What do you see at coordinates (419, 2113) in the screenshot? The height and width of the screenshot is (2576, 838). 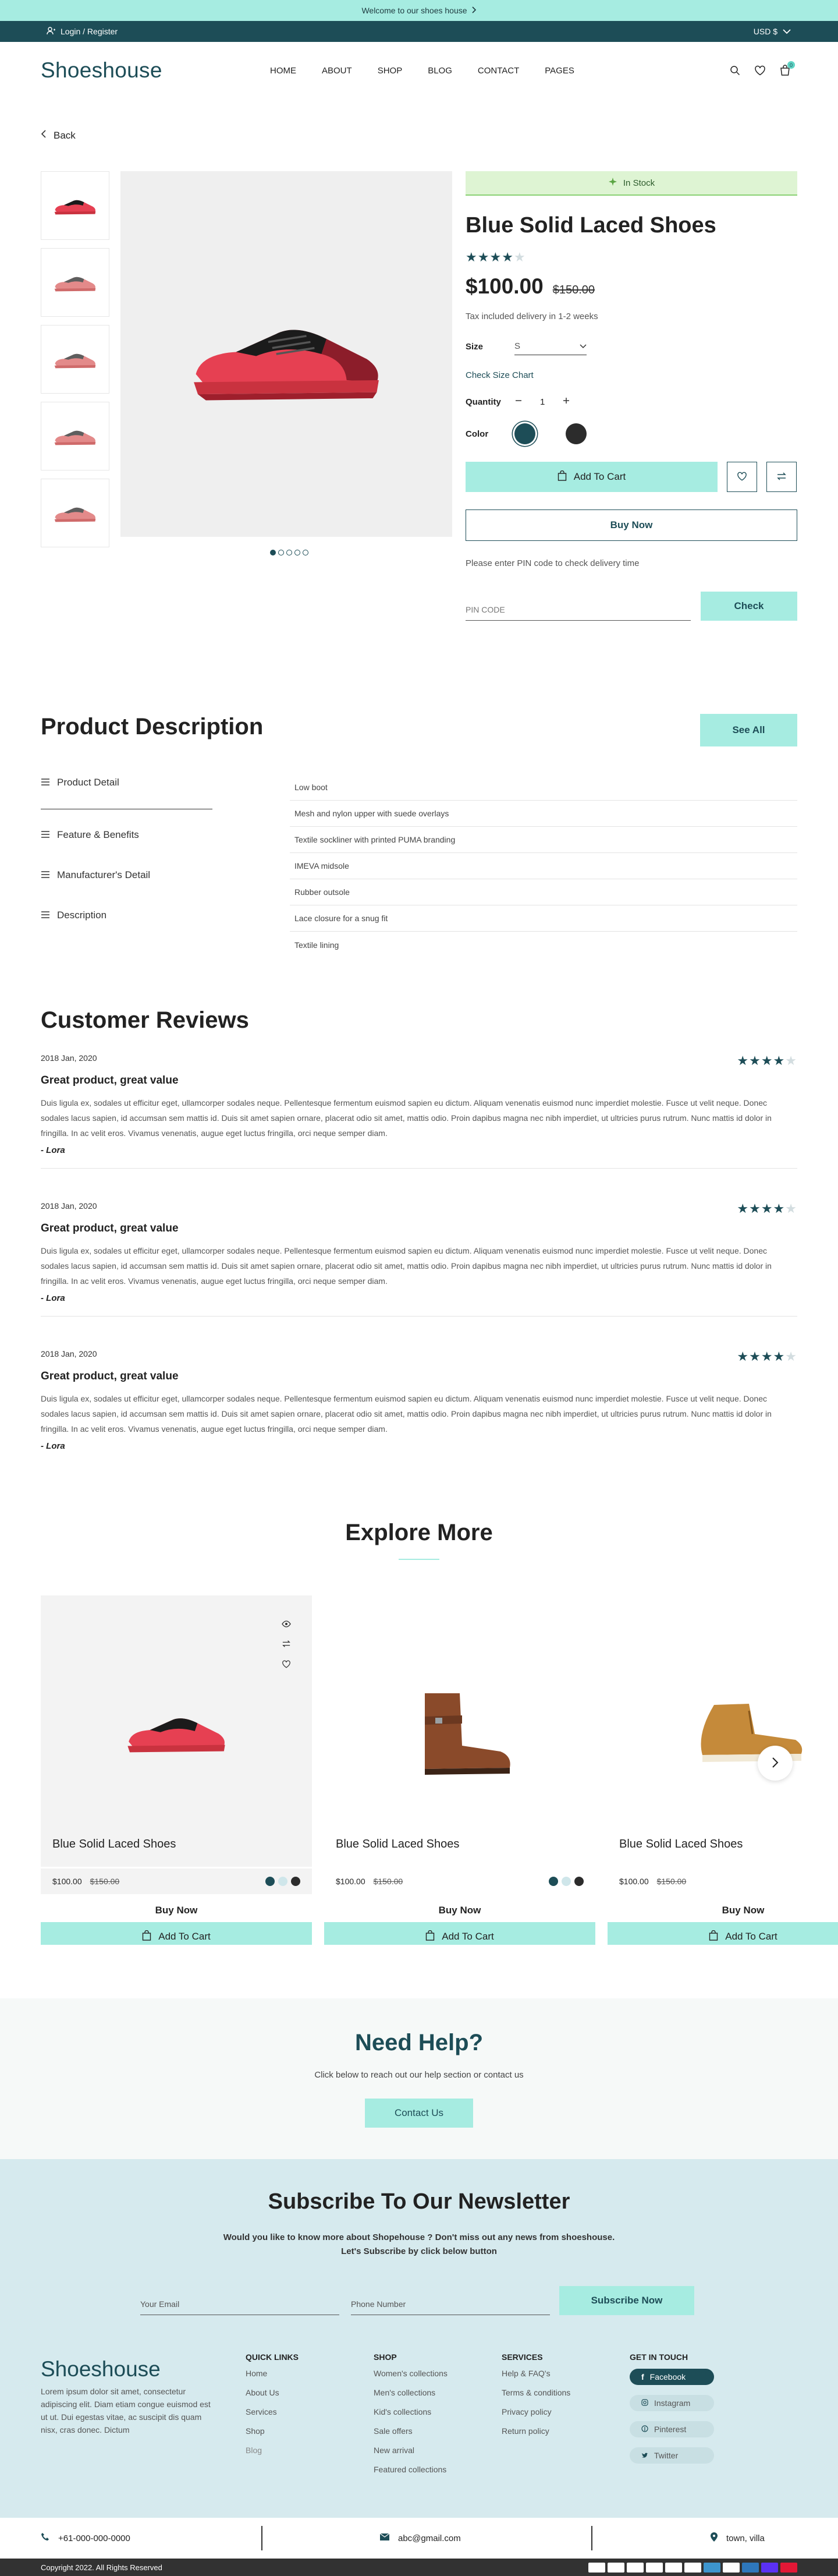 I see `contact-us-button: Contact Us` at bounding box center [419, 2113].